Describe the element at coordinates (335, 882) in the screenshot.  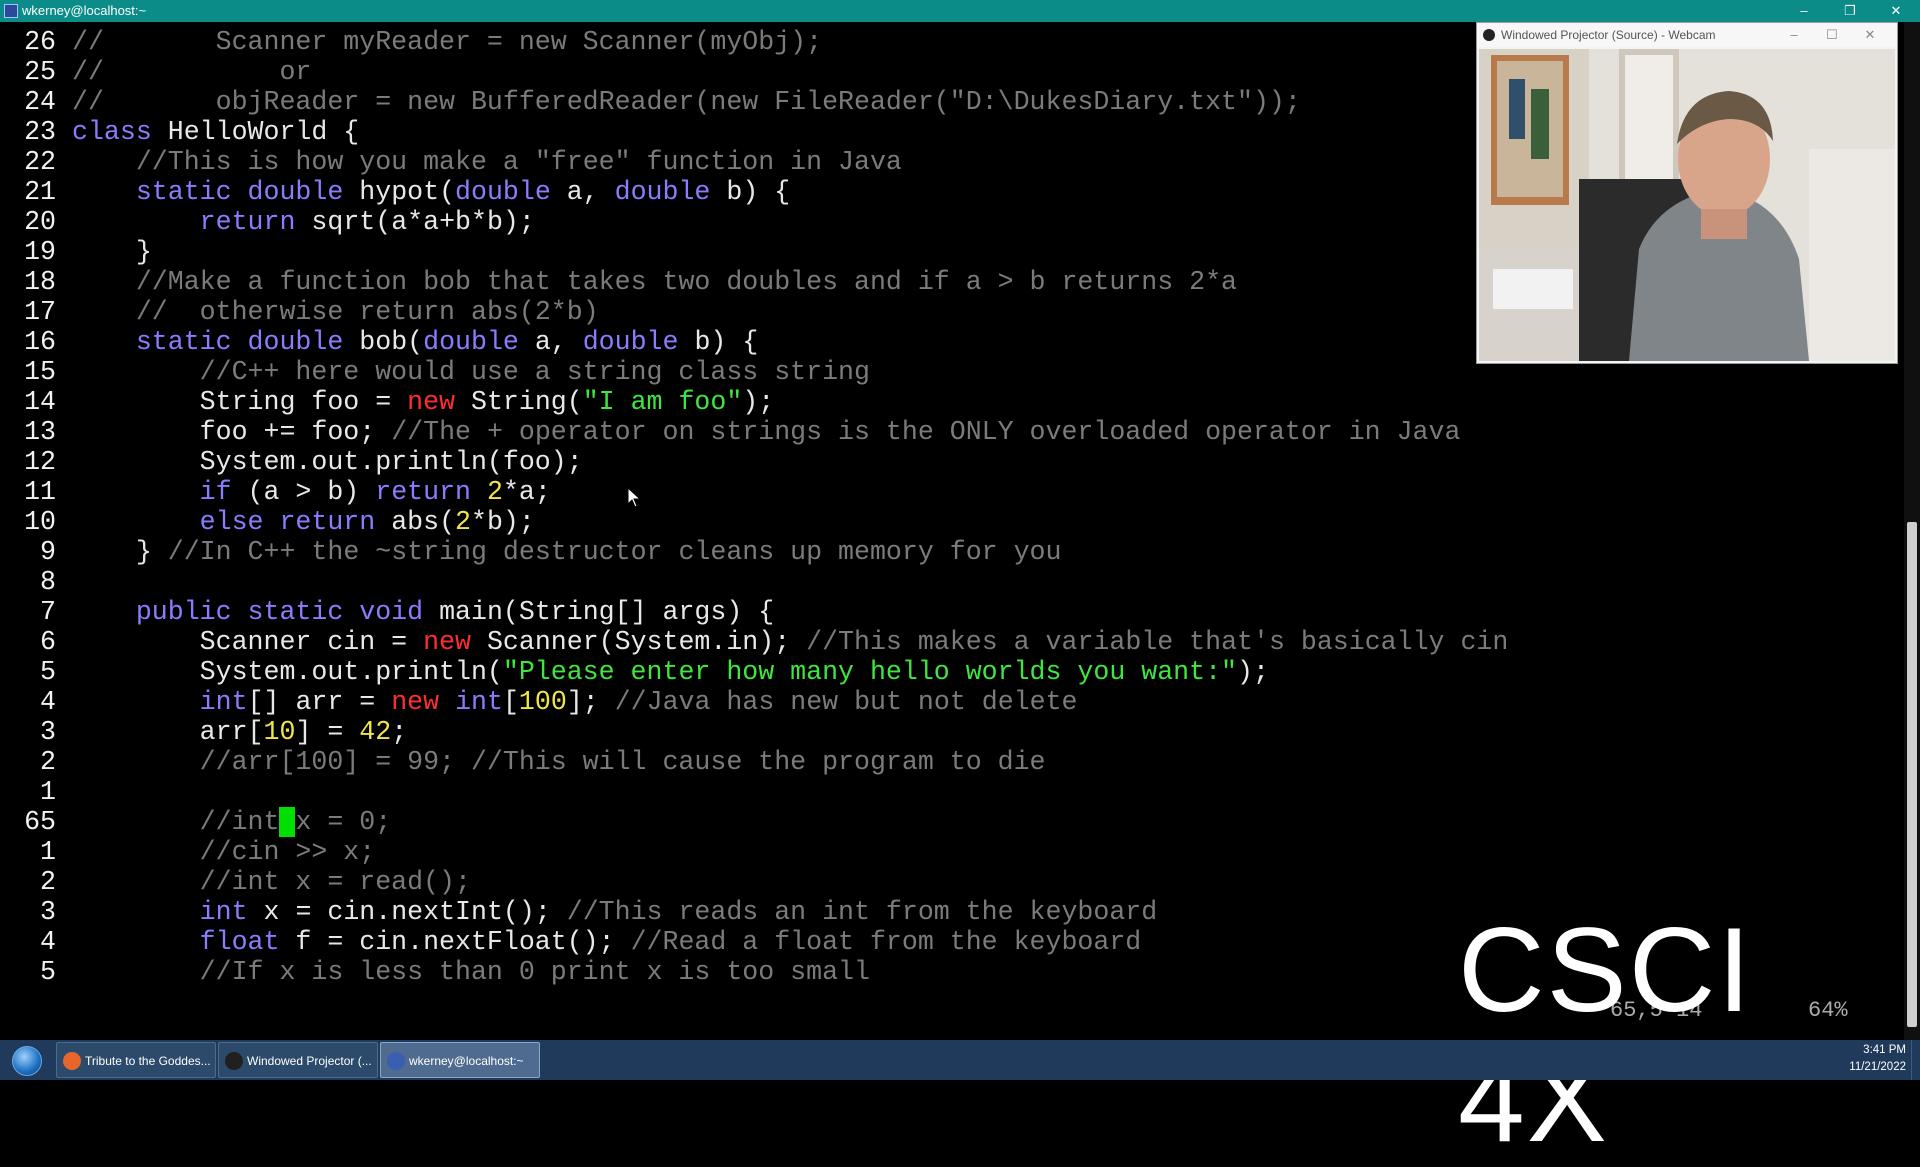
I see `comment-token: //int x = read();` at that location.